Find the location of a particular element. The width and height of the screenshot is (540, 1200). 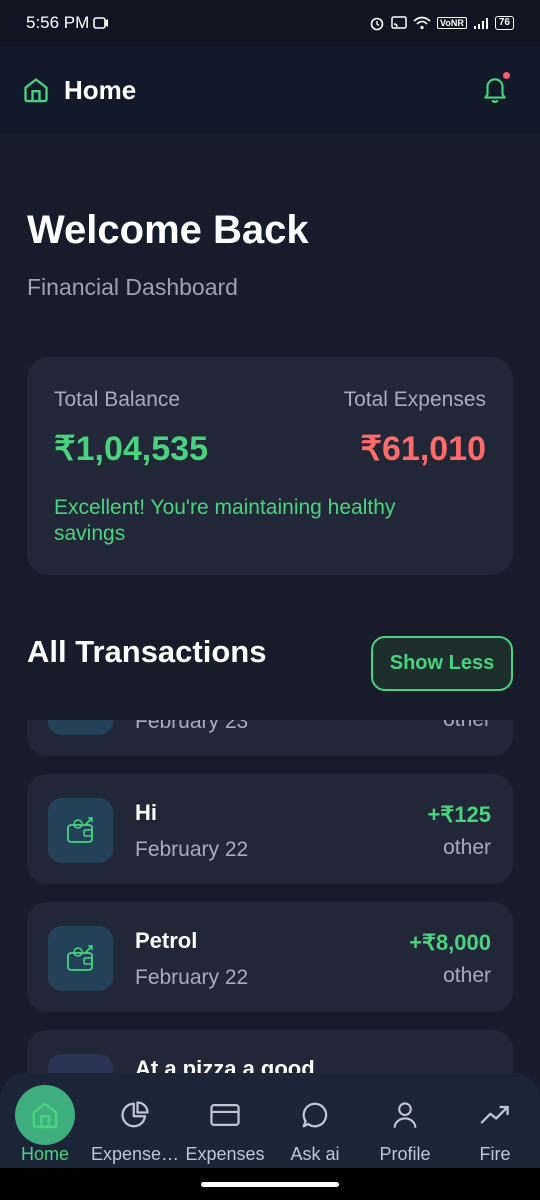

nav-item-fire: Fire is located at coordinates (495, 1120).